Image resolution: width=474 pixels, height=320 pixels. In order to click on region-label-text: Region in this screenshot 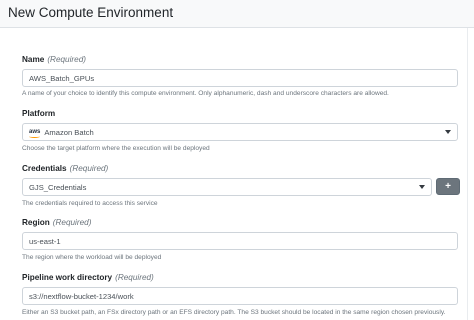, I will do `click(36, 222)`.